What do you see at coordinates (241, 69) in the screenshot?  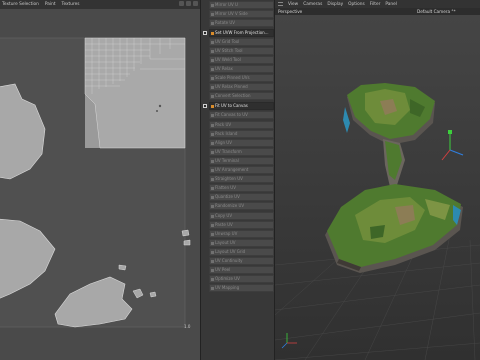 I see `command-button: UV Relax` at bounding box center [241, 69].